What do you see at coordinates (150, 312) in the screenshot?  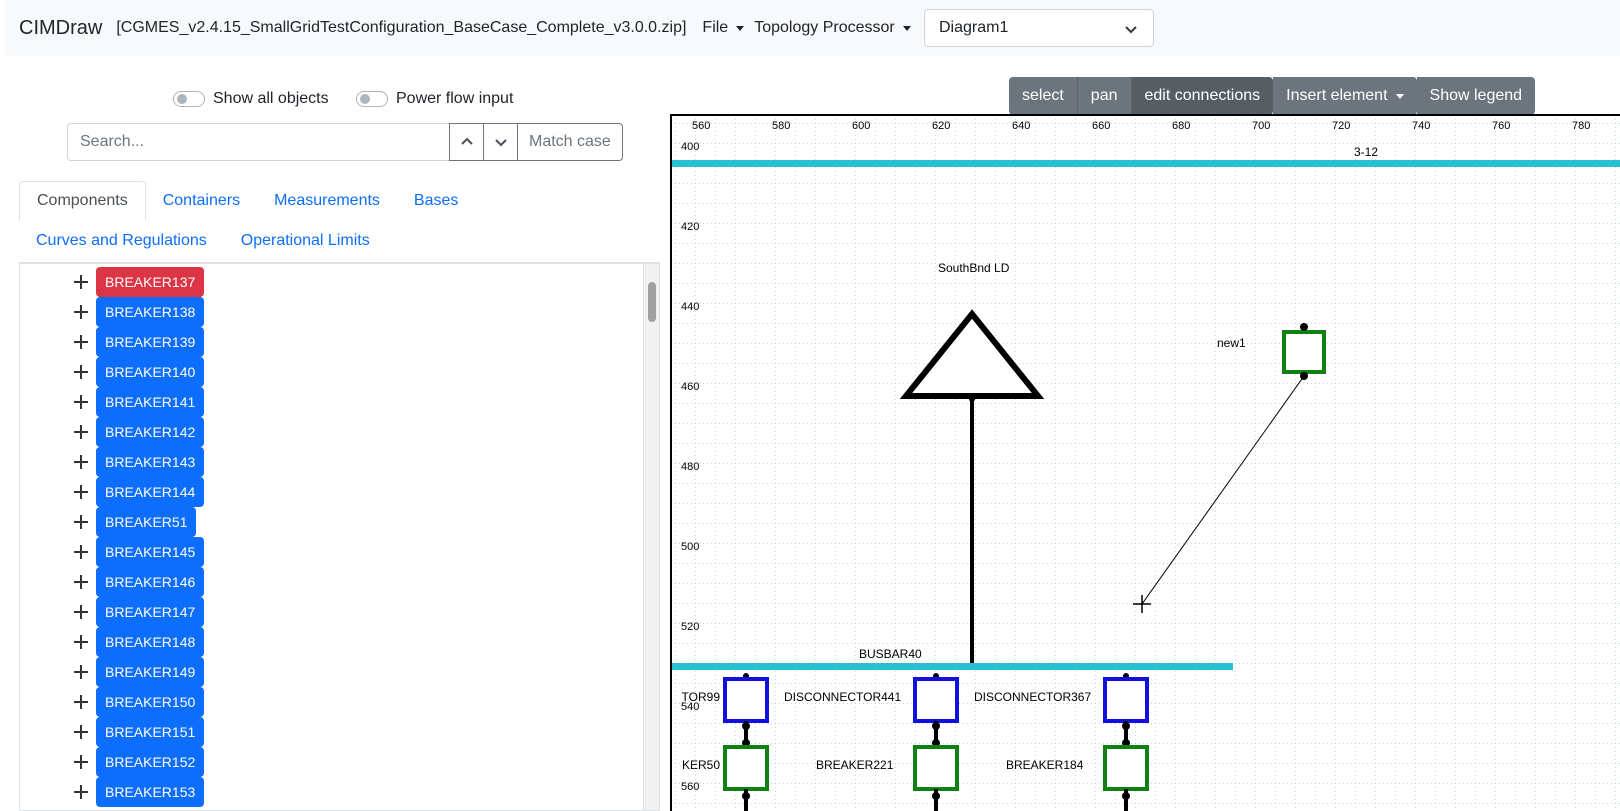 I see `tree-item-badge: BREAKER138` at bounding box center [150, 312].